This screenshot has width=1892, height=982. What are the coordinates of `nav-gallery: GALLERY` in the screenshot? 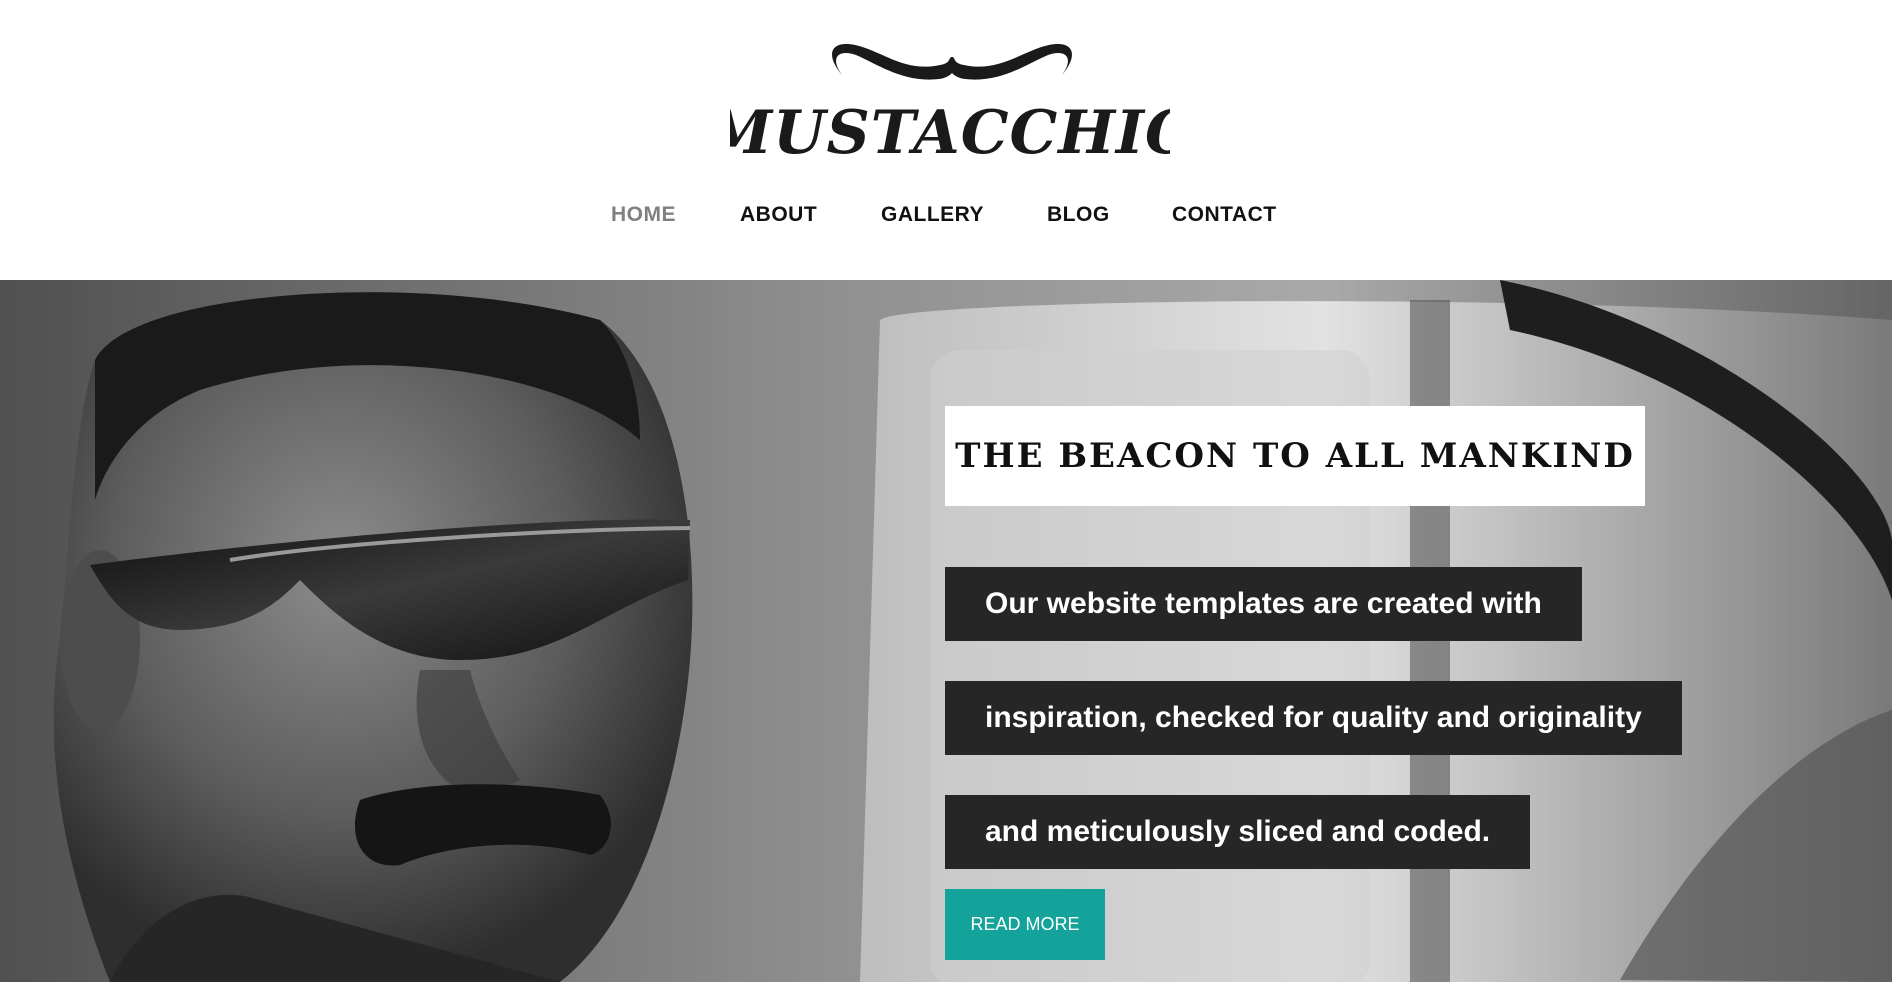 It's located at (932, 215).